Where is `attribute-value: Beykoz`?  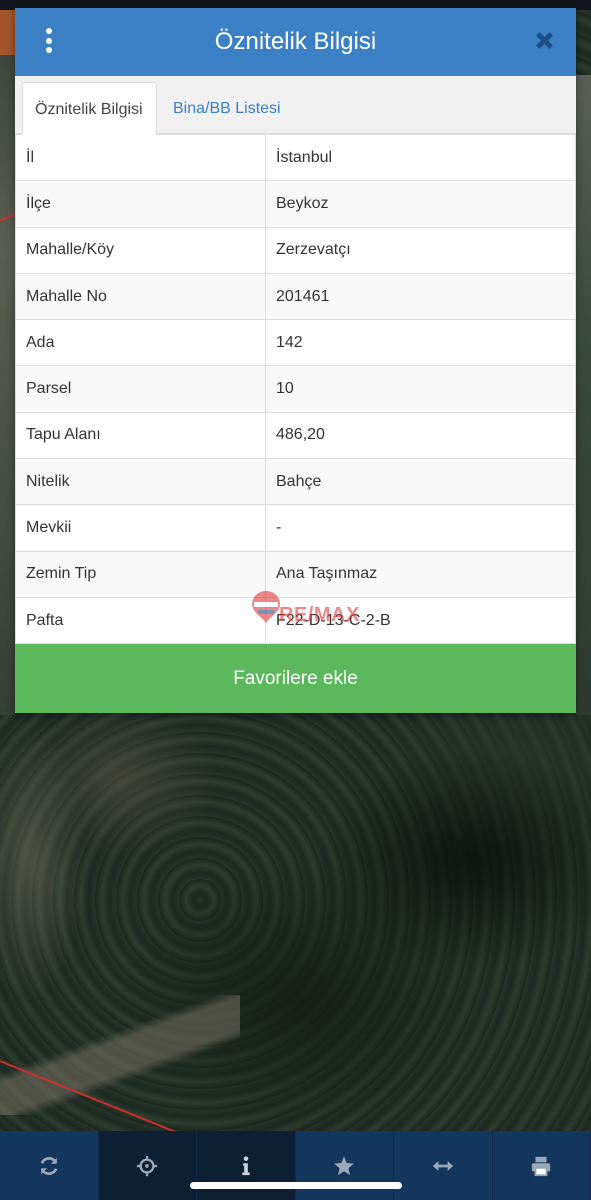 attribute-value: Beykoz is located at coordinates (420, 204).